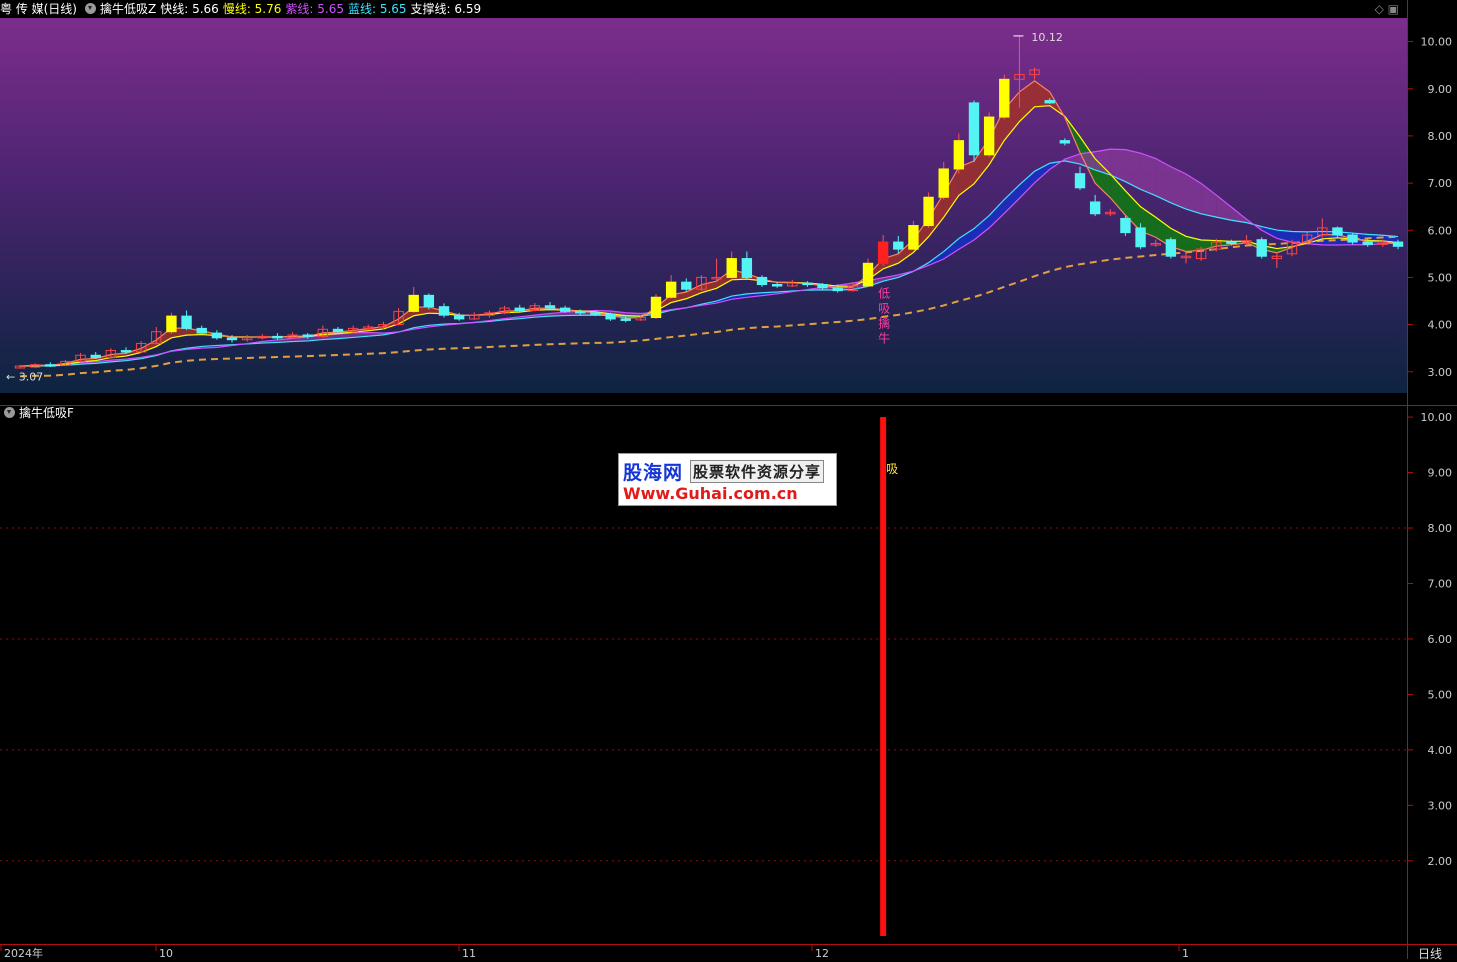 The image size is (1457, 962). What do you see at coordinates (1440, 372) in the screenshot?
I see `upper-ytick-label: 3.00` at bounding box center [1440, 372].